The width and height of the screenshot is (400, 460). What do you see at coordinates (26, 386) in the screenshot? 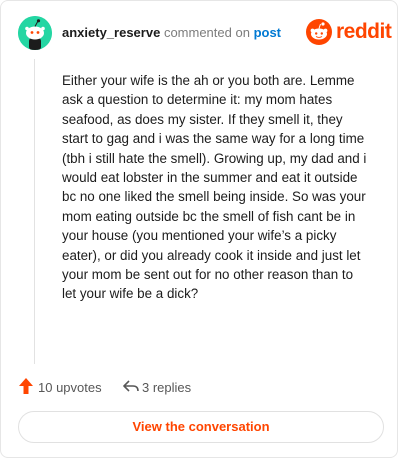
I see `arrow-up-icon` at bounding box center [26, 386].